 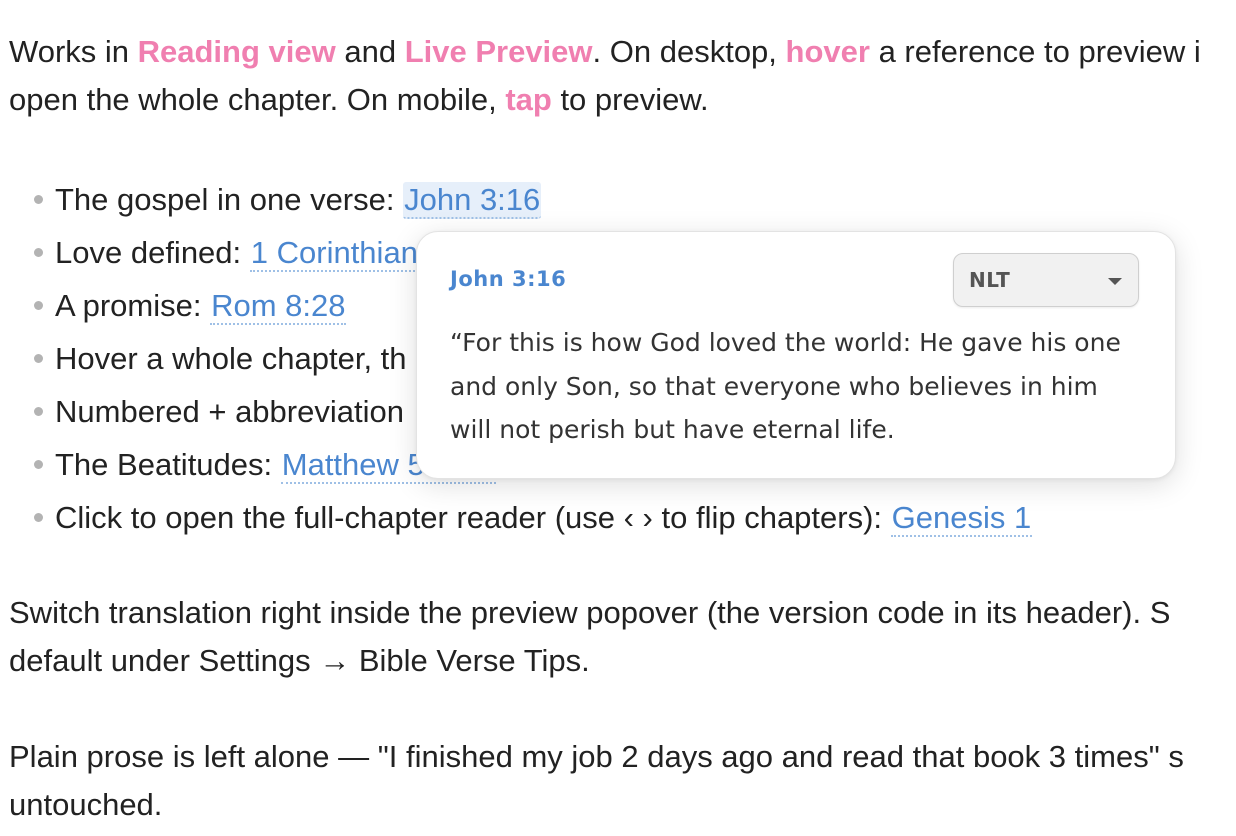 I want to click on list-item-text: Numbered + abbreviation, so click(x=229, y=411).